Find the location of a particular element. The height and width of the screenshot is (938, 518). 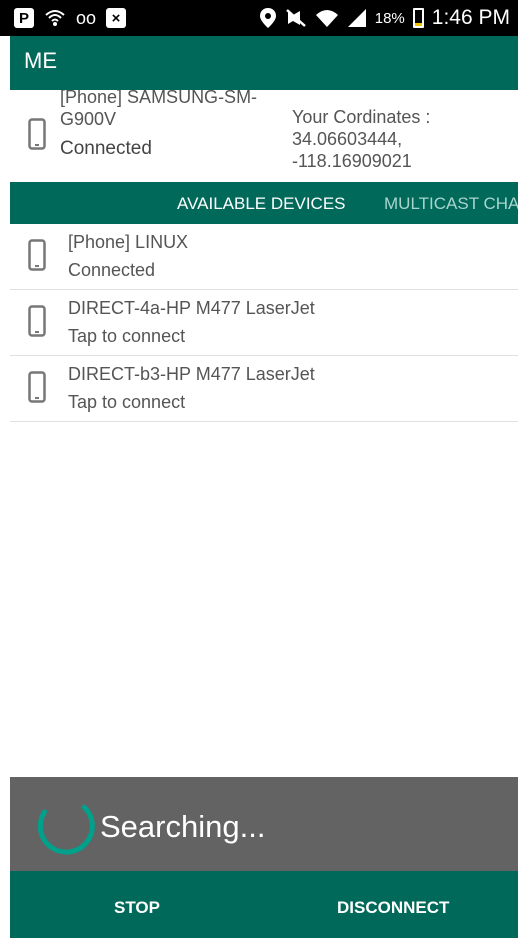

clock: 1:46 PM is located at coordinates (470, 17).